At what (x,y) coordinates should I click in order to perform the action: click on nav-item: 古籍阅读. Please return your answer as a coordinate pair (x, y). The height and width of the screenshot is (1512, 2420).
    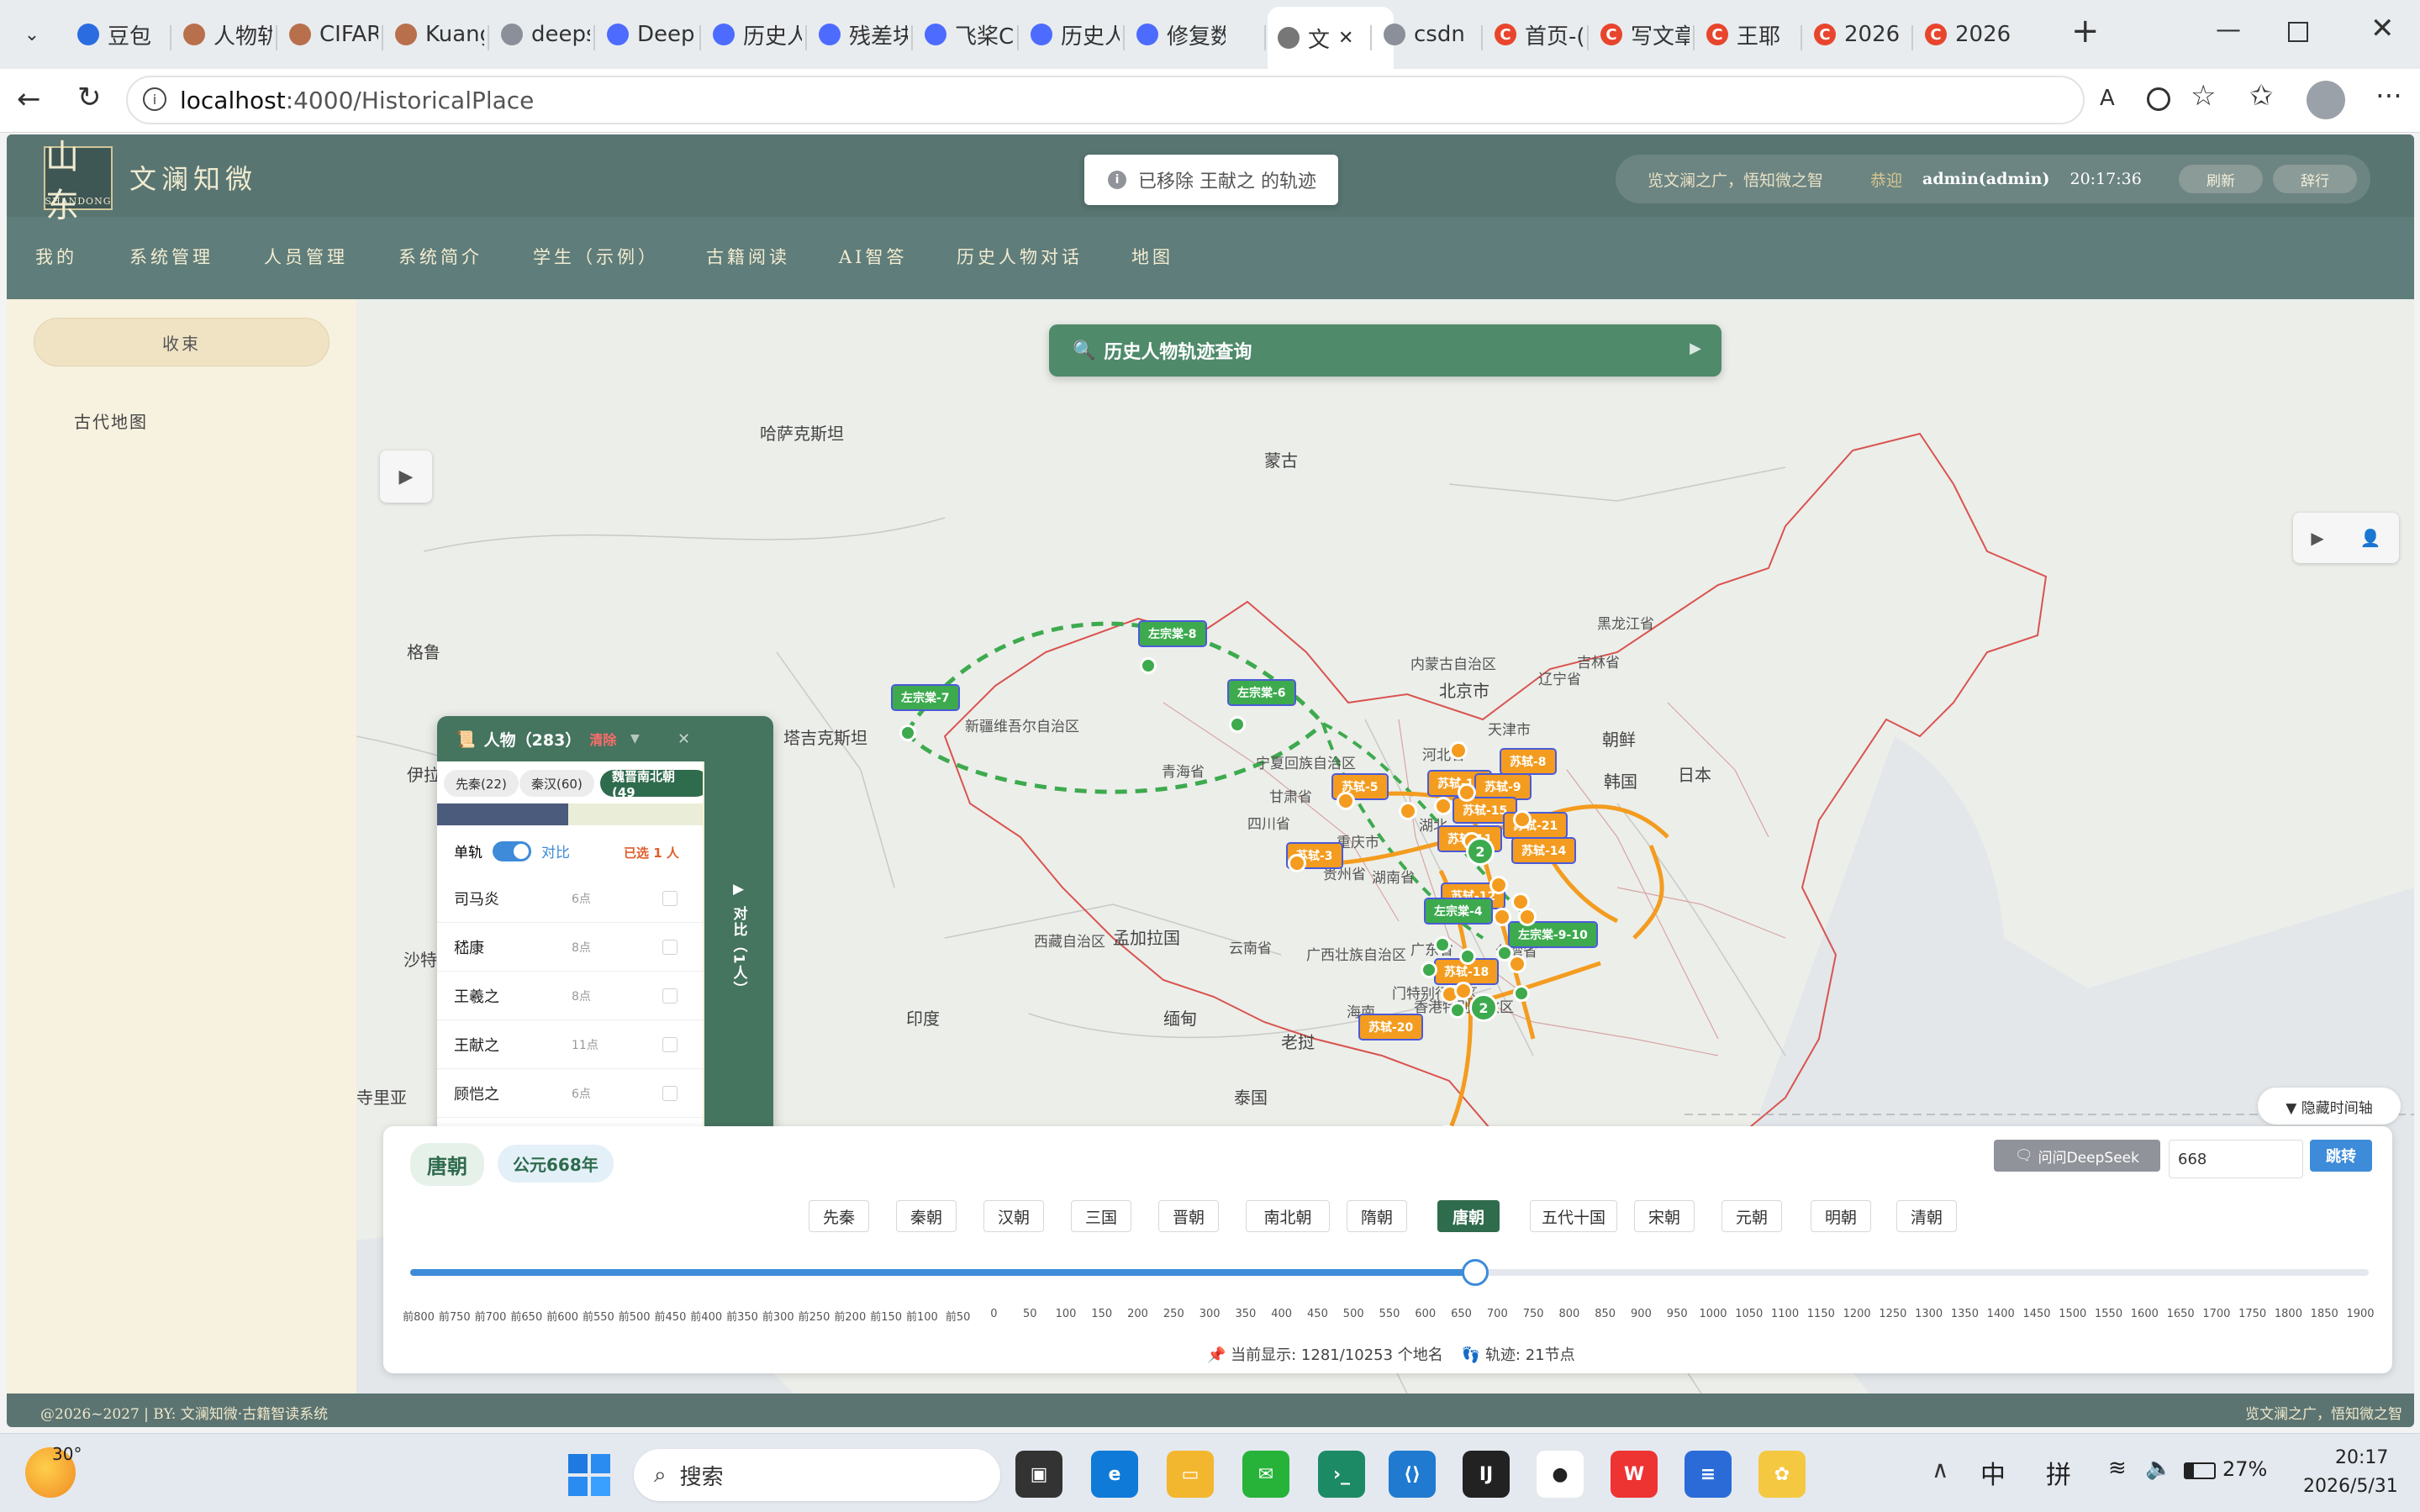
    Looking at the image, I should click on (748, 256).